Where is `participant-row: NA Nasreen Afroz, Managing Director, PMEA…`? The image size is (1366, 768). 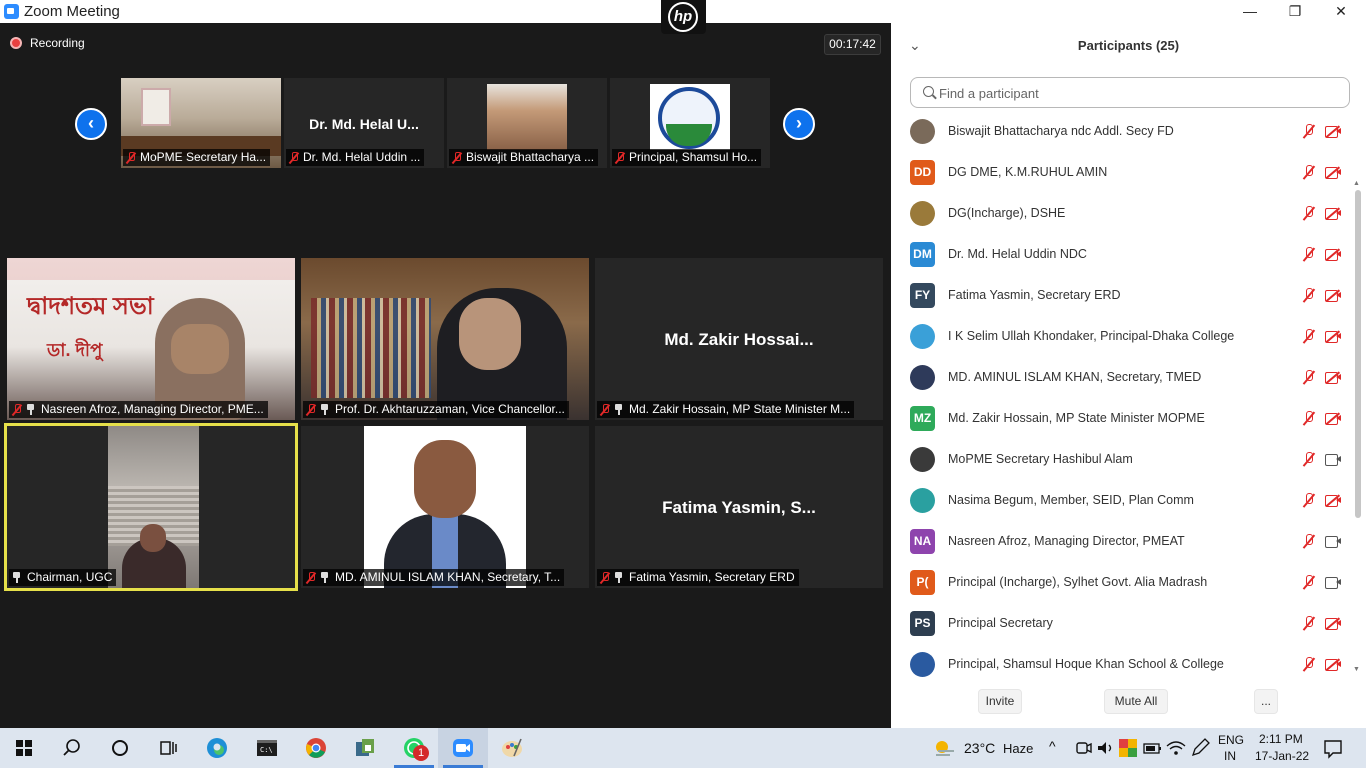
participant-row: NA Nasreen Afroz, Managing Director, PMEA… is located at coordinates (1122, 541).